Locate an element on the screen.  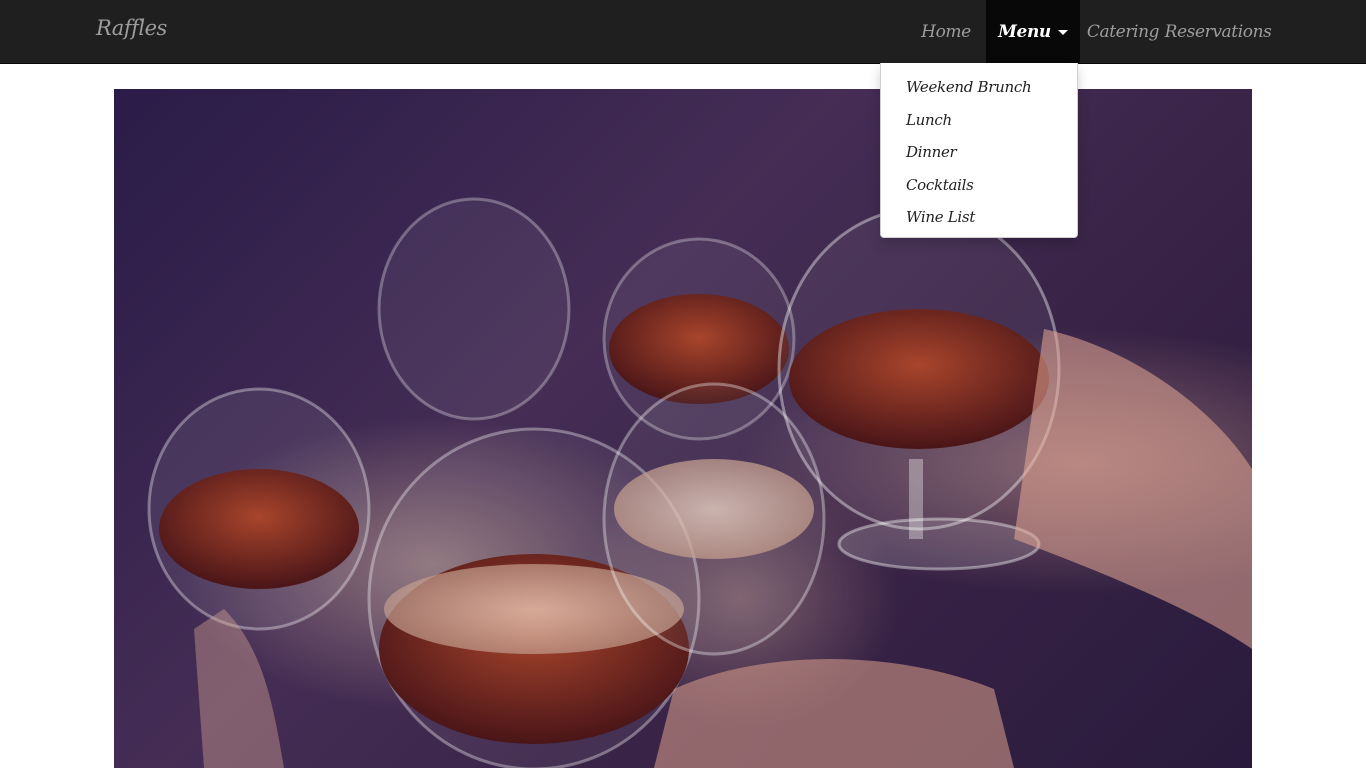
nav-item-label: Home is located at coordinates (946, 31).